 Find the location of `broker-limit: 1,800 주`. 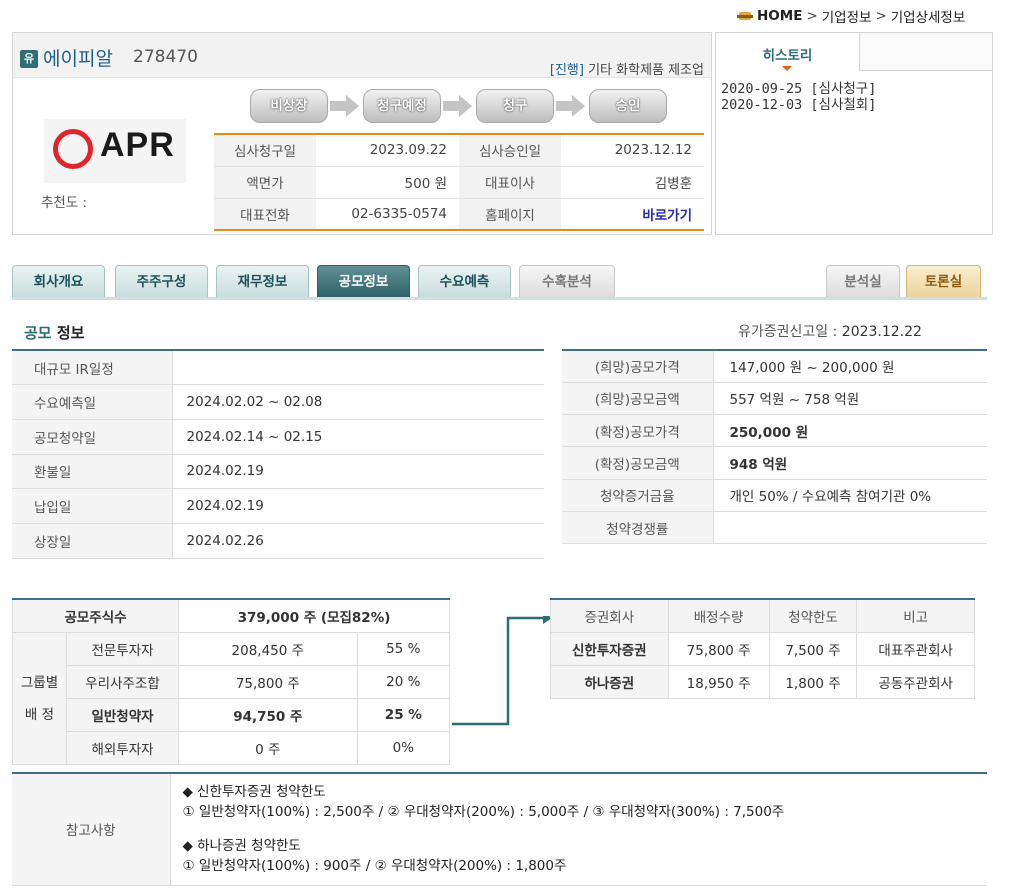

broker-limit: 1,800 주 is located at coordinates (813, 682).